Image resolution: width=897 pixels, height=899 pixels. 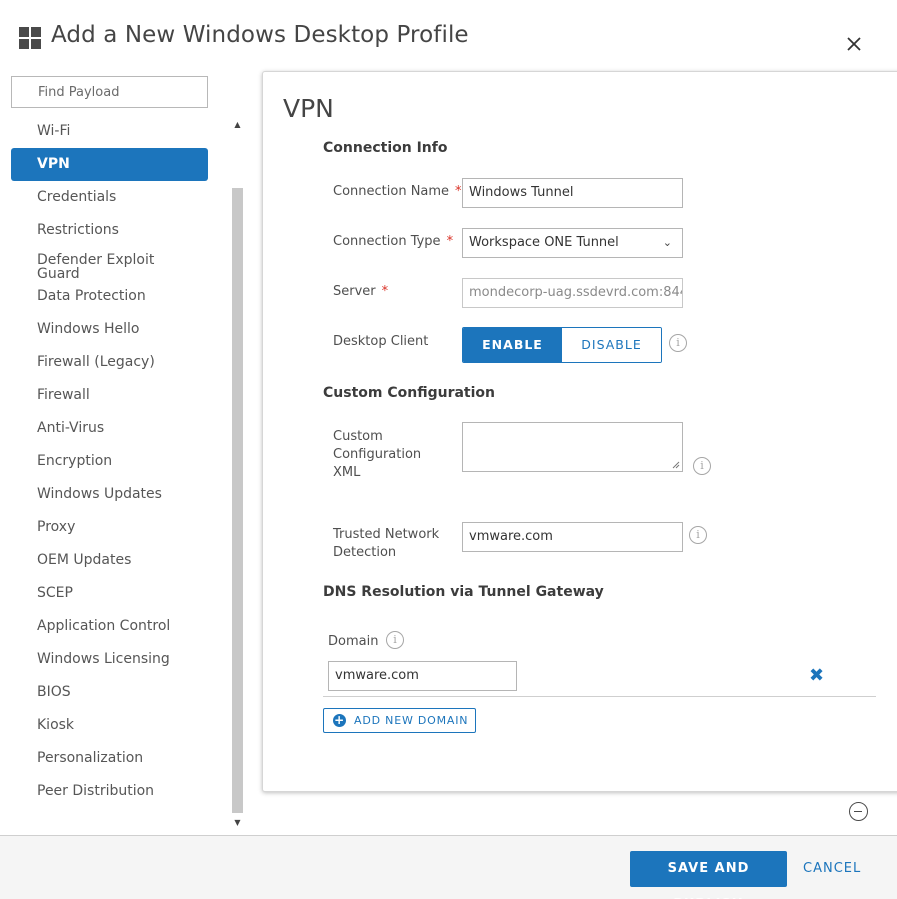 I want to click on sidebar-item-data-protection: Data Protection, so click(x=109, y=296).